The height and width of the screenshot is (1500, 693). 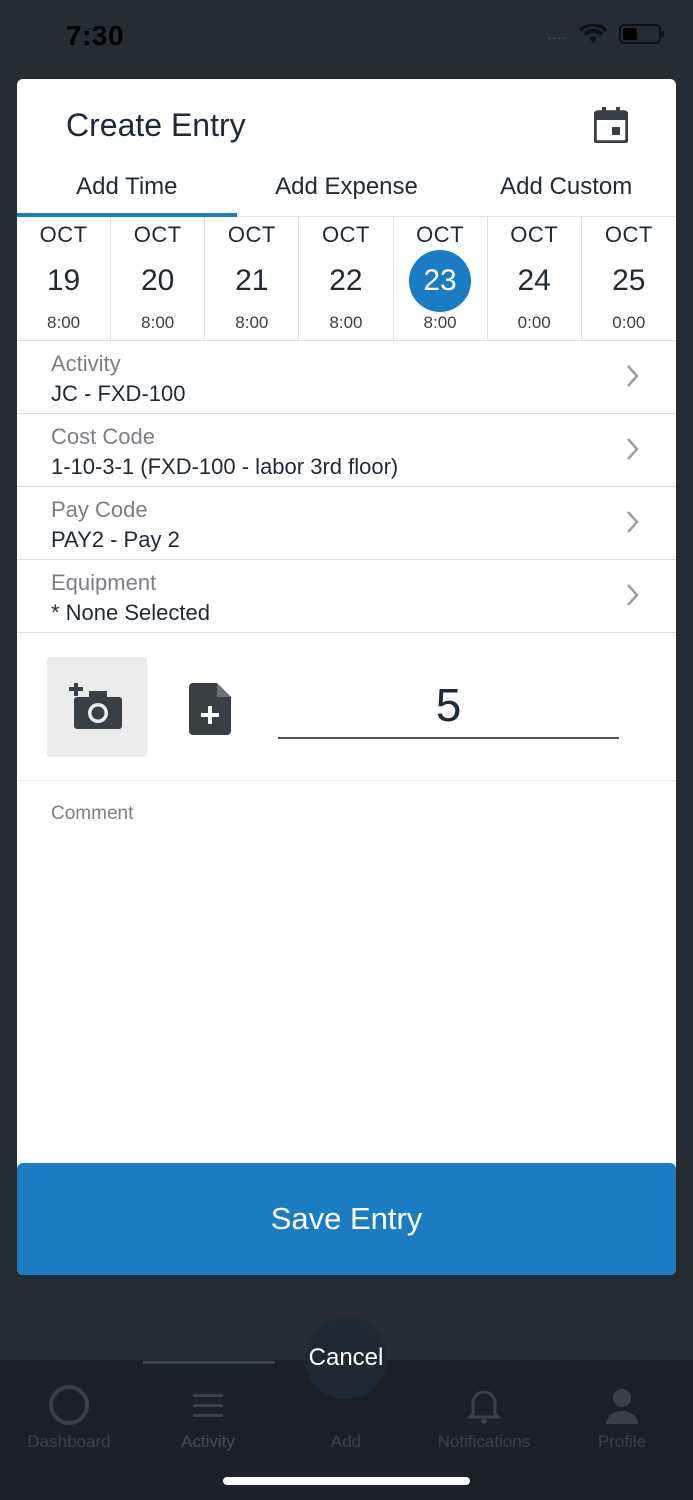 I want to click on day-number: 19, so click(x=63, y=280).